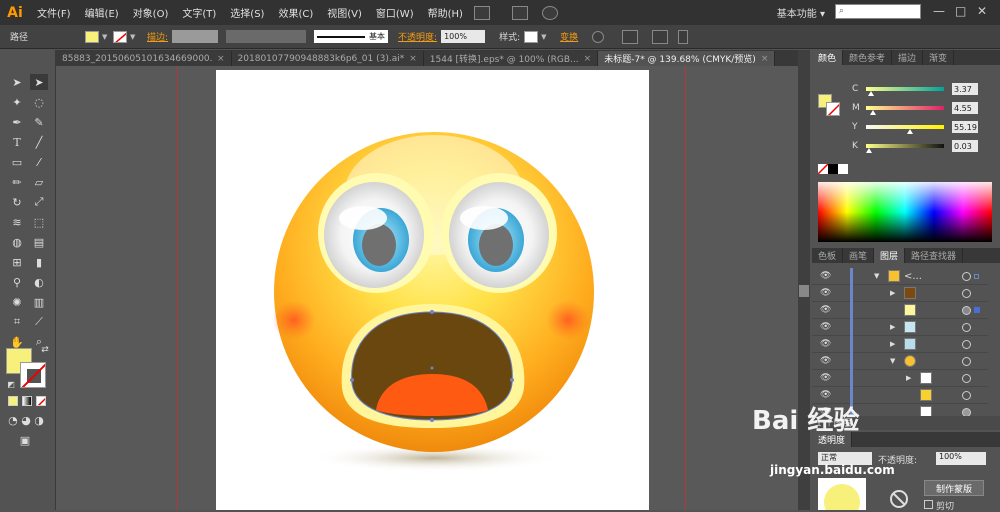 The image size is (1000, 512). What do you see at coordinates (630, 36) in the screenshot?
I see `align-icon` at bounding box center [630, 36].